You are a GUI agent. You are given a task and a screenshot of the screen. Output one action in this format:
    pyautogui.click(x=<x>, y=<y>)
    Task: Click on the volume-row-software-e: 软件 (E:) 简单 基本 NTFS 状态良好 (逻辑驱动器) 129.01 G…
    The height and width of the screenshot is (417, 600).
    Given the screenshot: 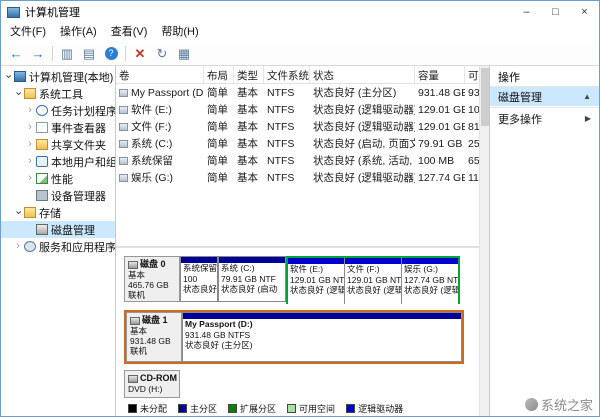 What is the action you would take?
    pyautogui.click(x=297, y=109)
    